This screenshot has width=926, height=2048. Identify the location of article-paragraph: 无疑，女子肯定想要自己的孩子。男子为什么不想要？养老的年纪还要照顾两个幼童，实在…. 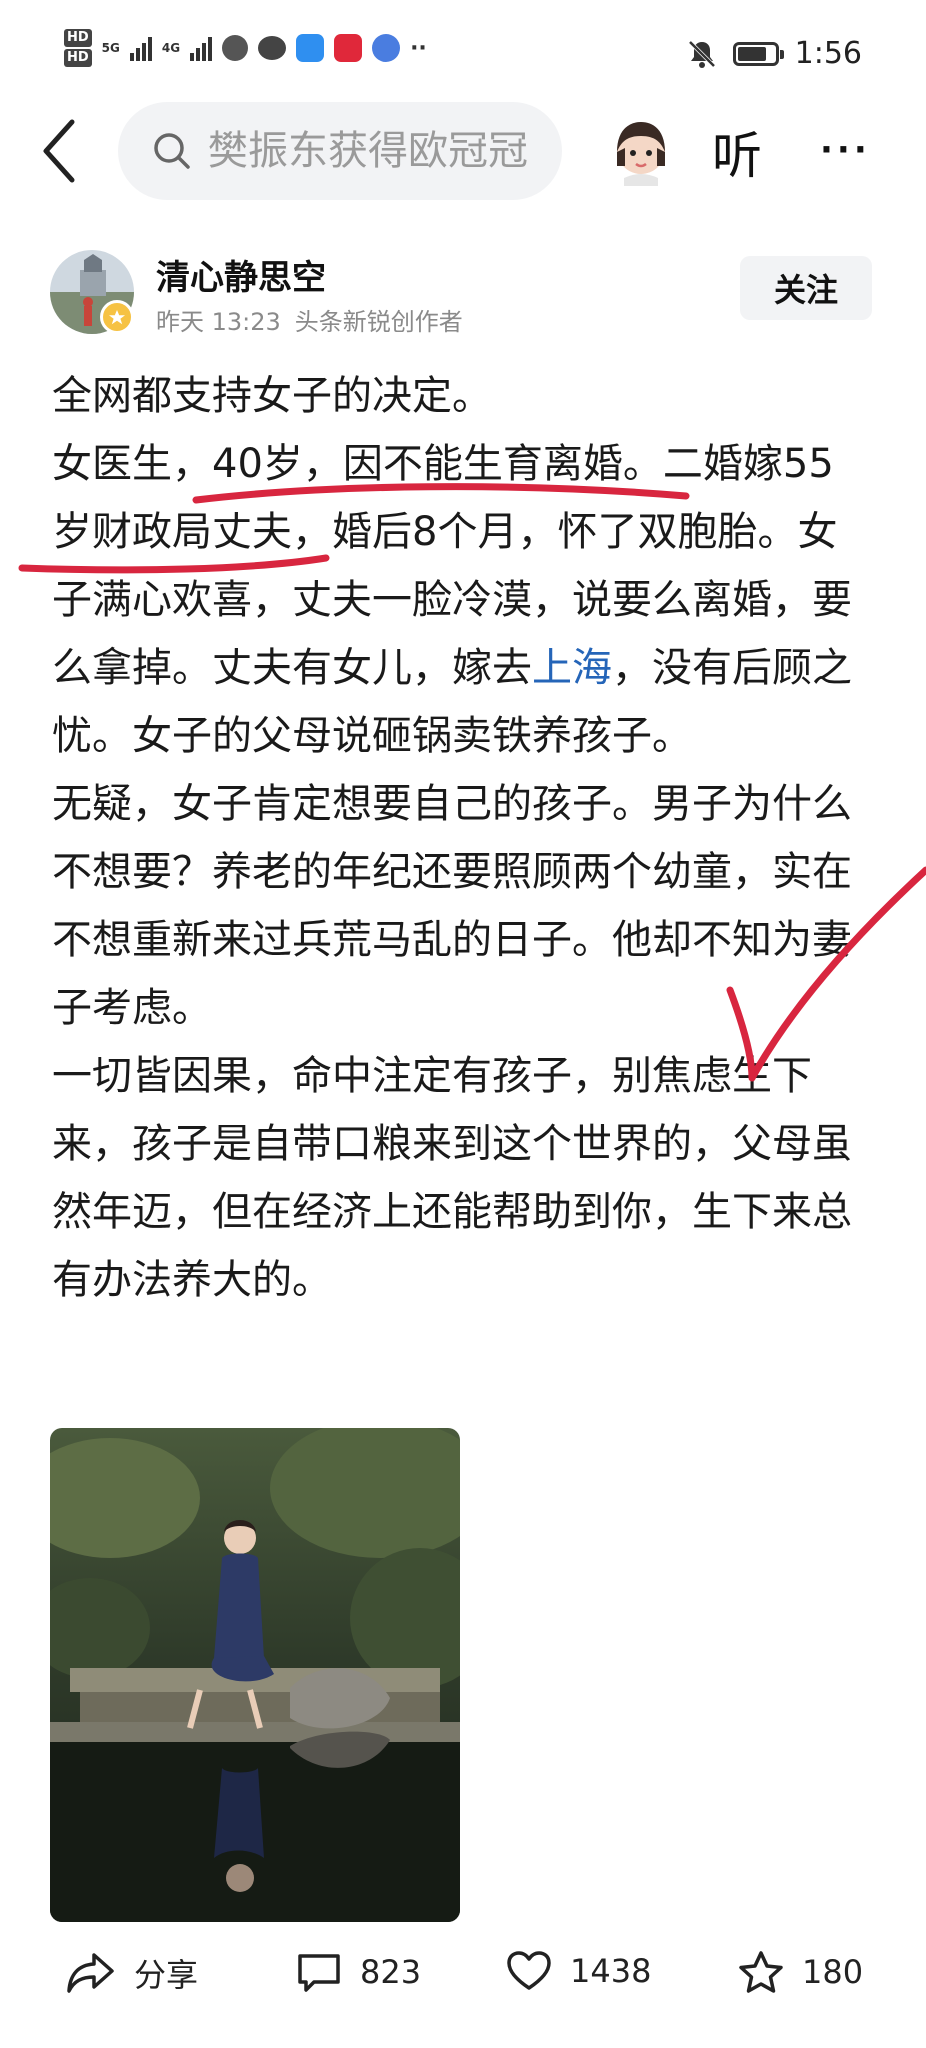
(452, 906).